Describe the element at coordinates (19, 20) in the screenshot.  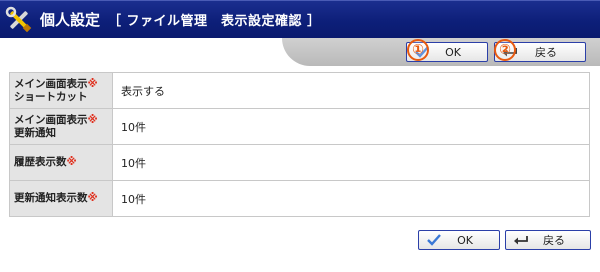
I see `tools-icon` at that location.